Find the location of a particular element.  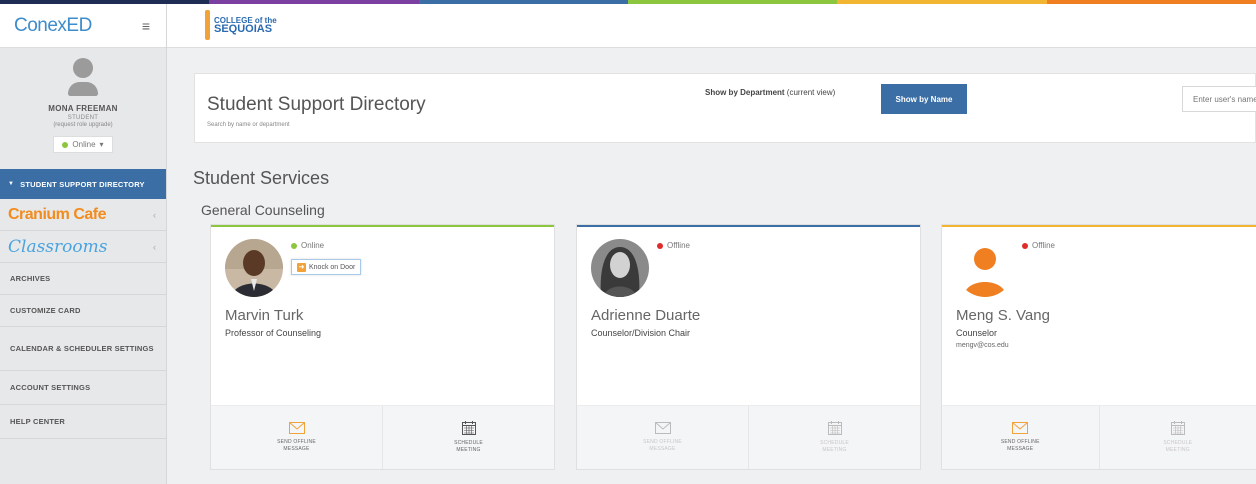

knock-on-door-button: ➜ Knock on Door is located at coordinates (326, 267).